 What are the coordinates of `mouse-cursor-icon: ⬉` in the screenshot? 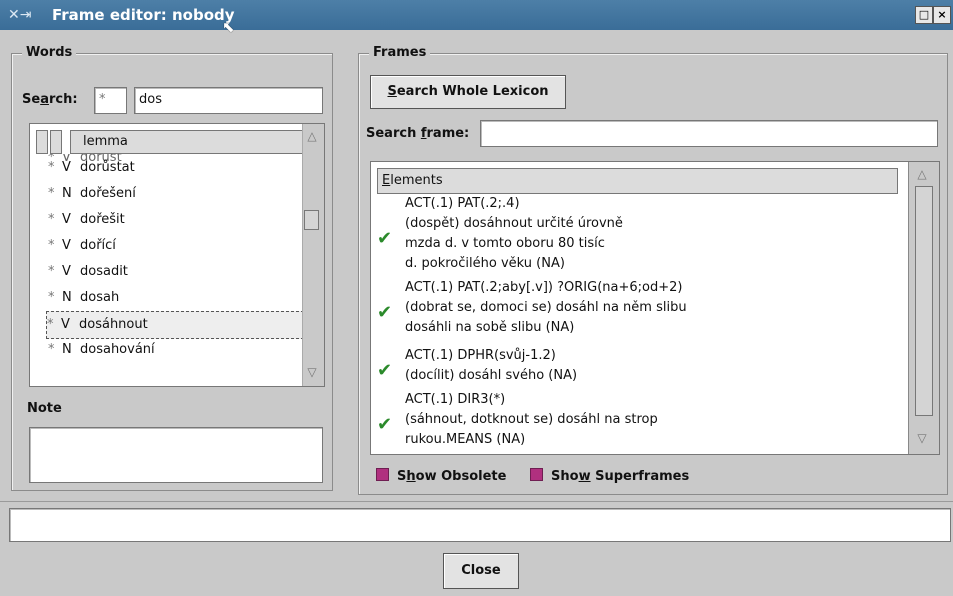 It's located at (228, 27).